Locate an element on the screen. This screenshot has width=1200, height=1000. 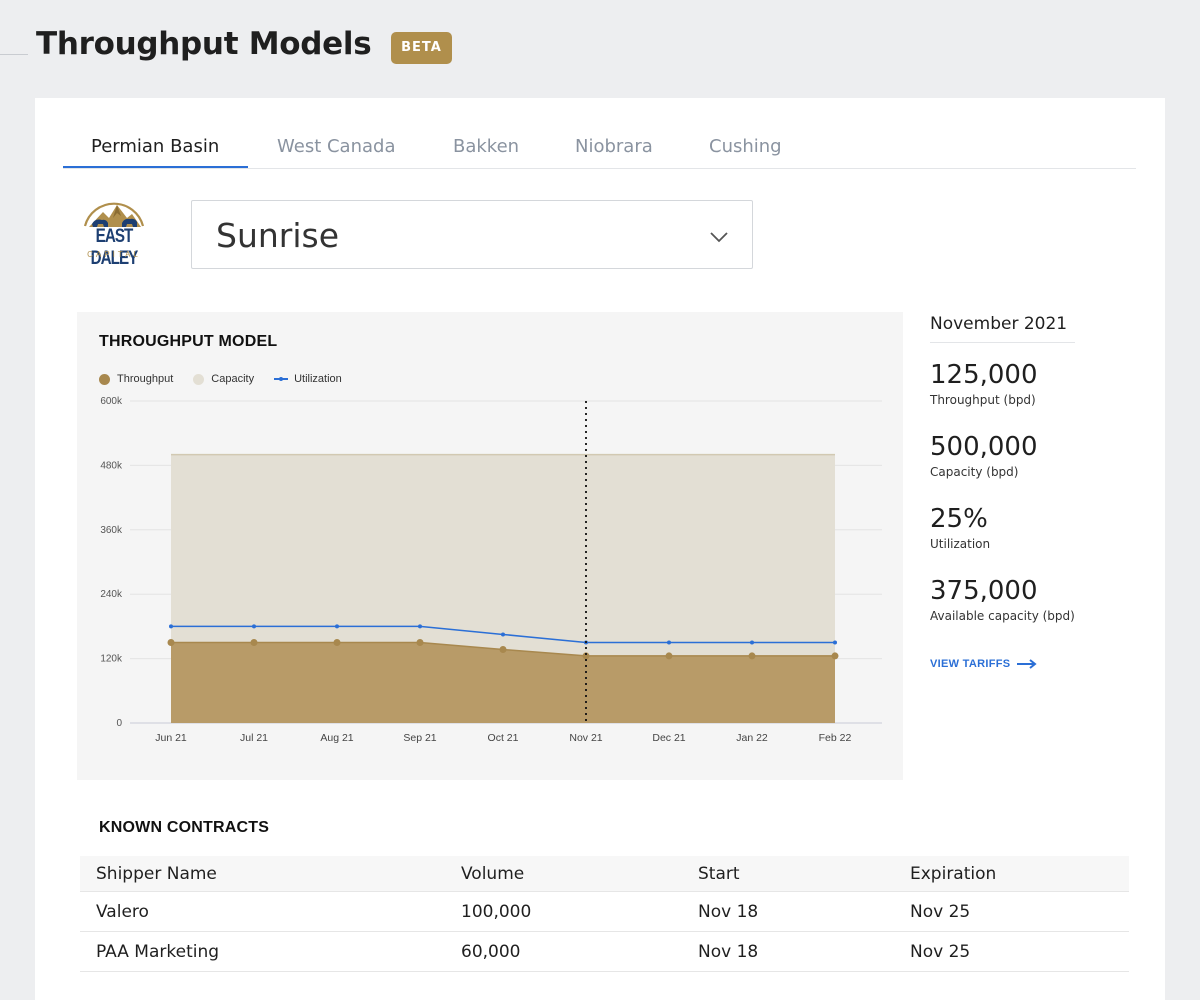
legend-swatch-throughput is located at coordinates (104, 379).